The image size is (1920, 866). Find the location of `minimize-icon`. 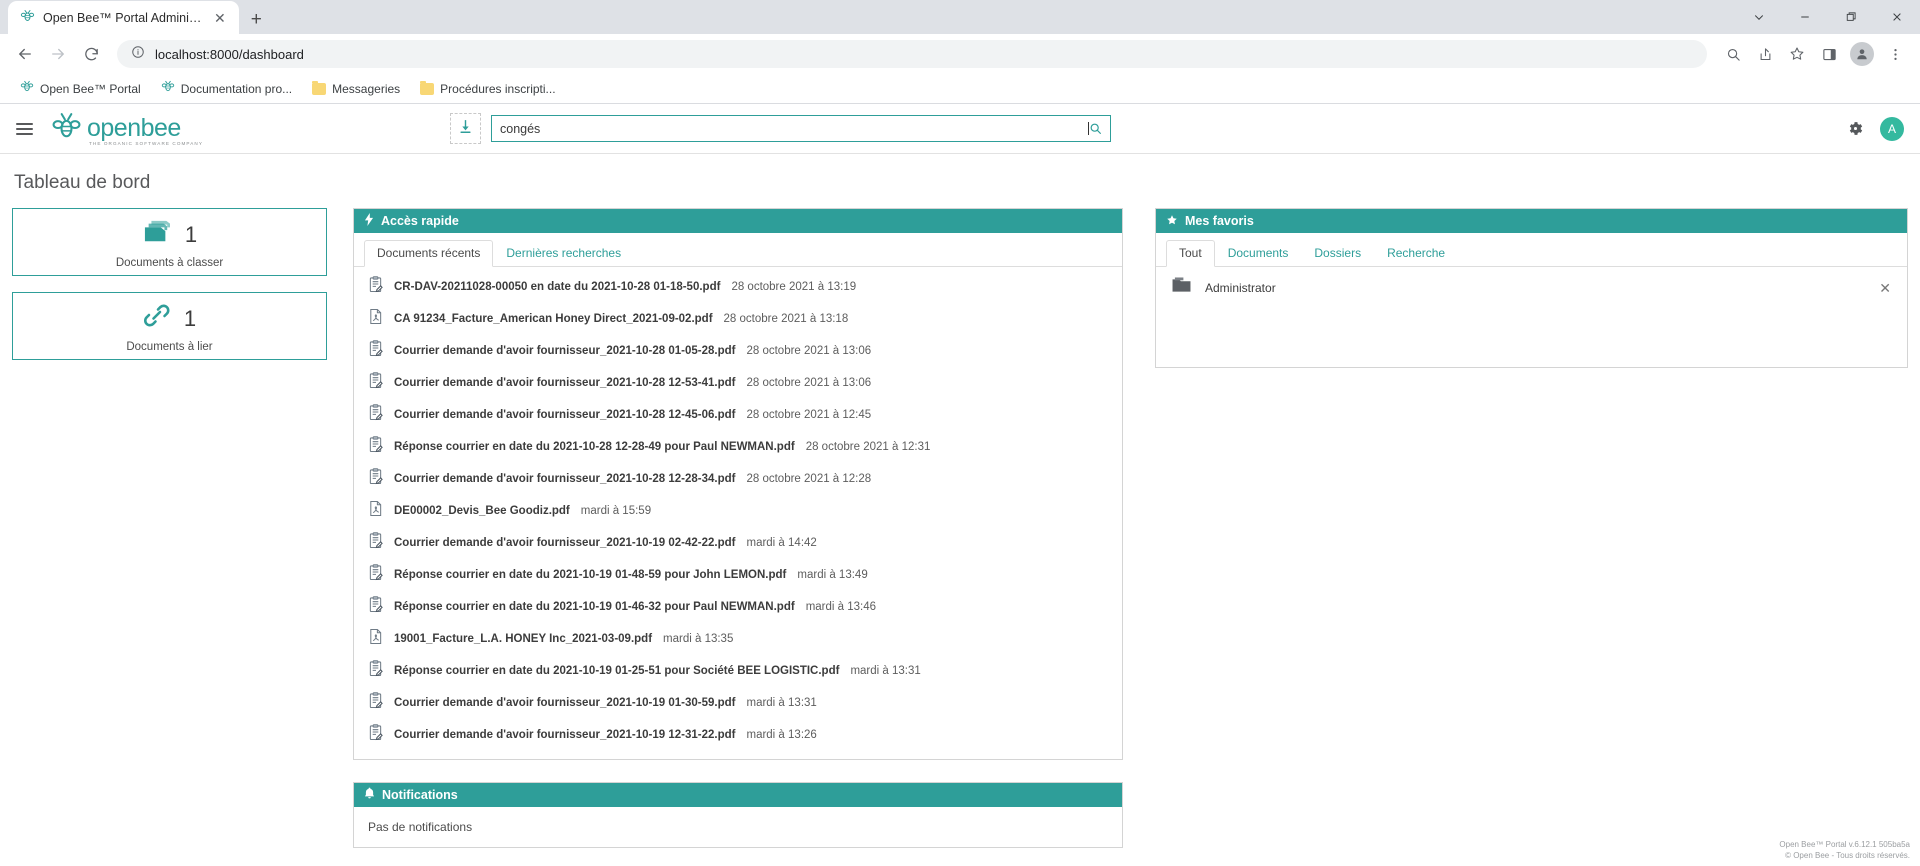

minimize-icon is located at coordinates (1805, 17).